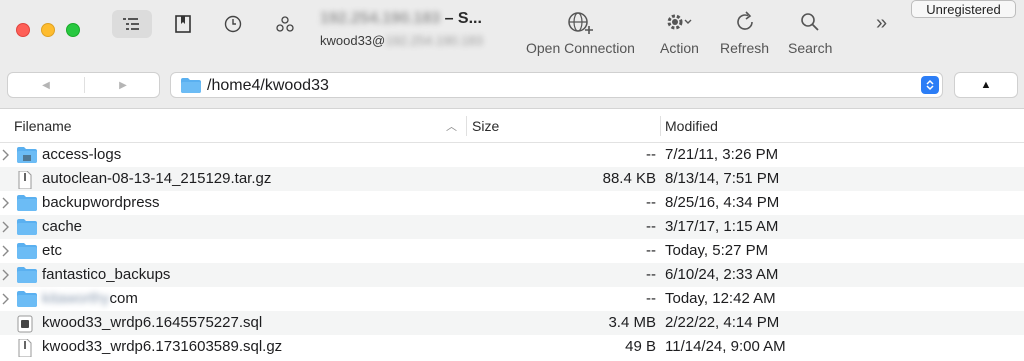 The width and height of the screenshot is (1024, 361). I want to click on file-row: cache -- 3/17/17, 1:15 AM, so click(512, 227).